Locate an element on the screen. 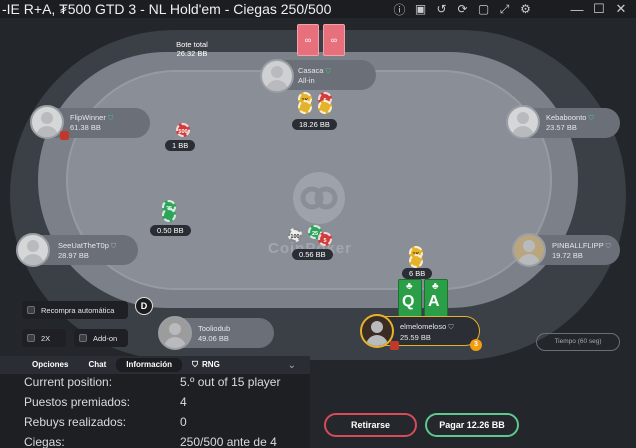  maximize-icon: ☐ is located at coordinates (599, 9).